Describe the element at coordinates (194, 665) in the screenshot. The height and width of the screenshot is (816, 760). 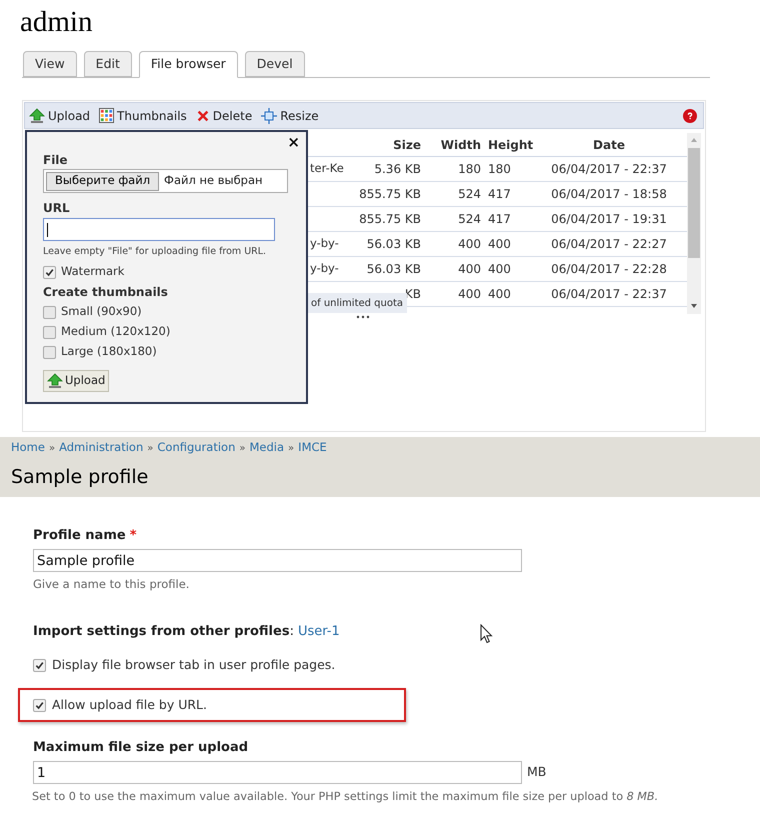
I see `checkbox-label: Display file browser tab in user profile pages.` at that location.